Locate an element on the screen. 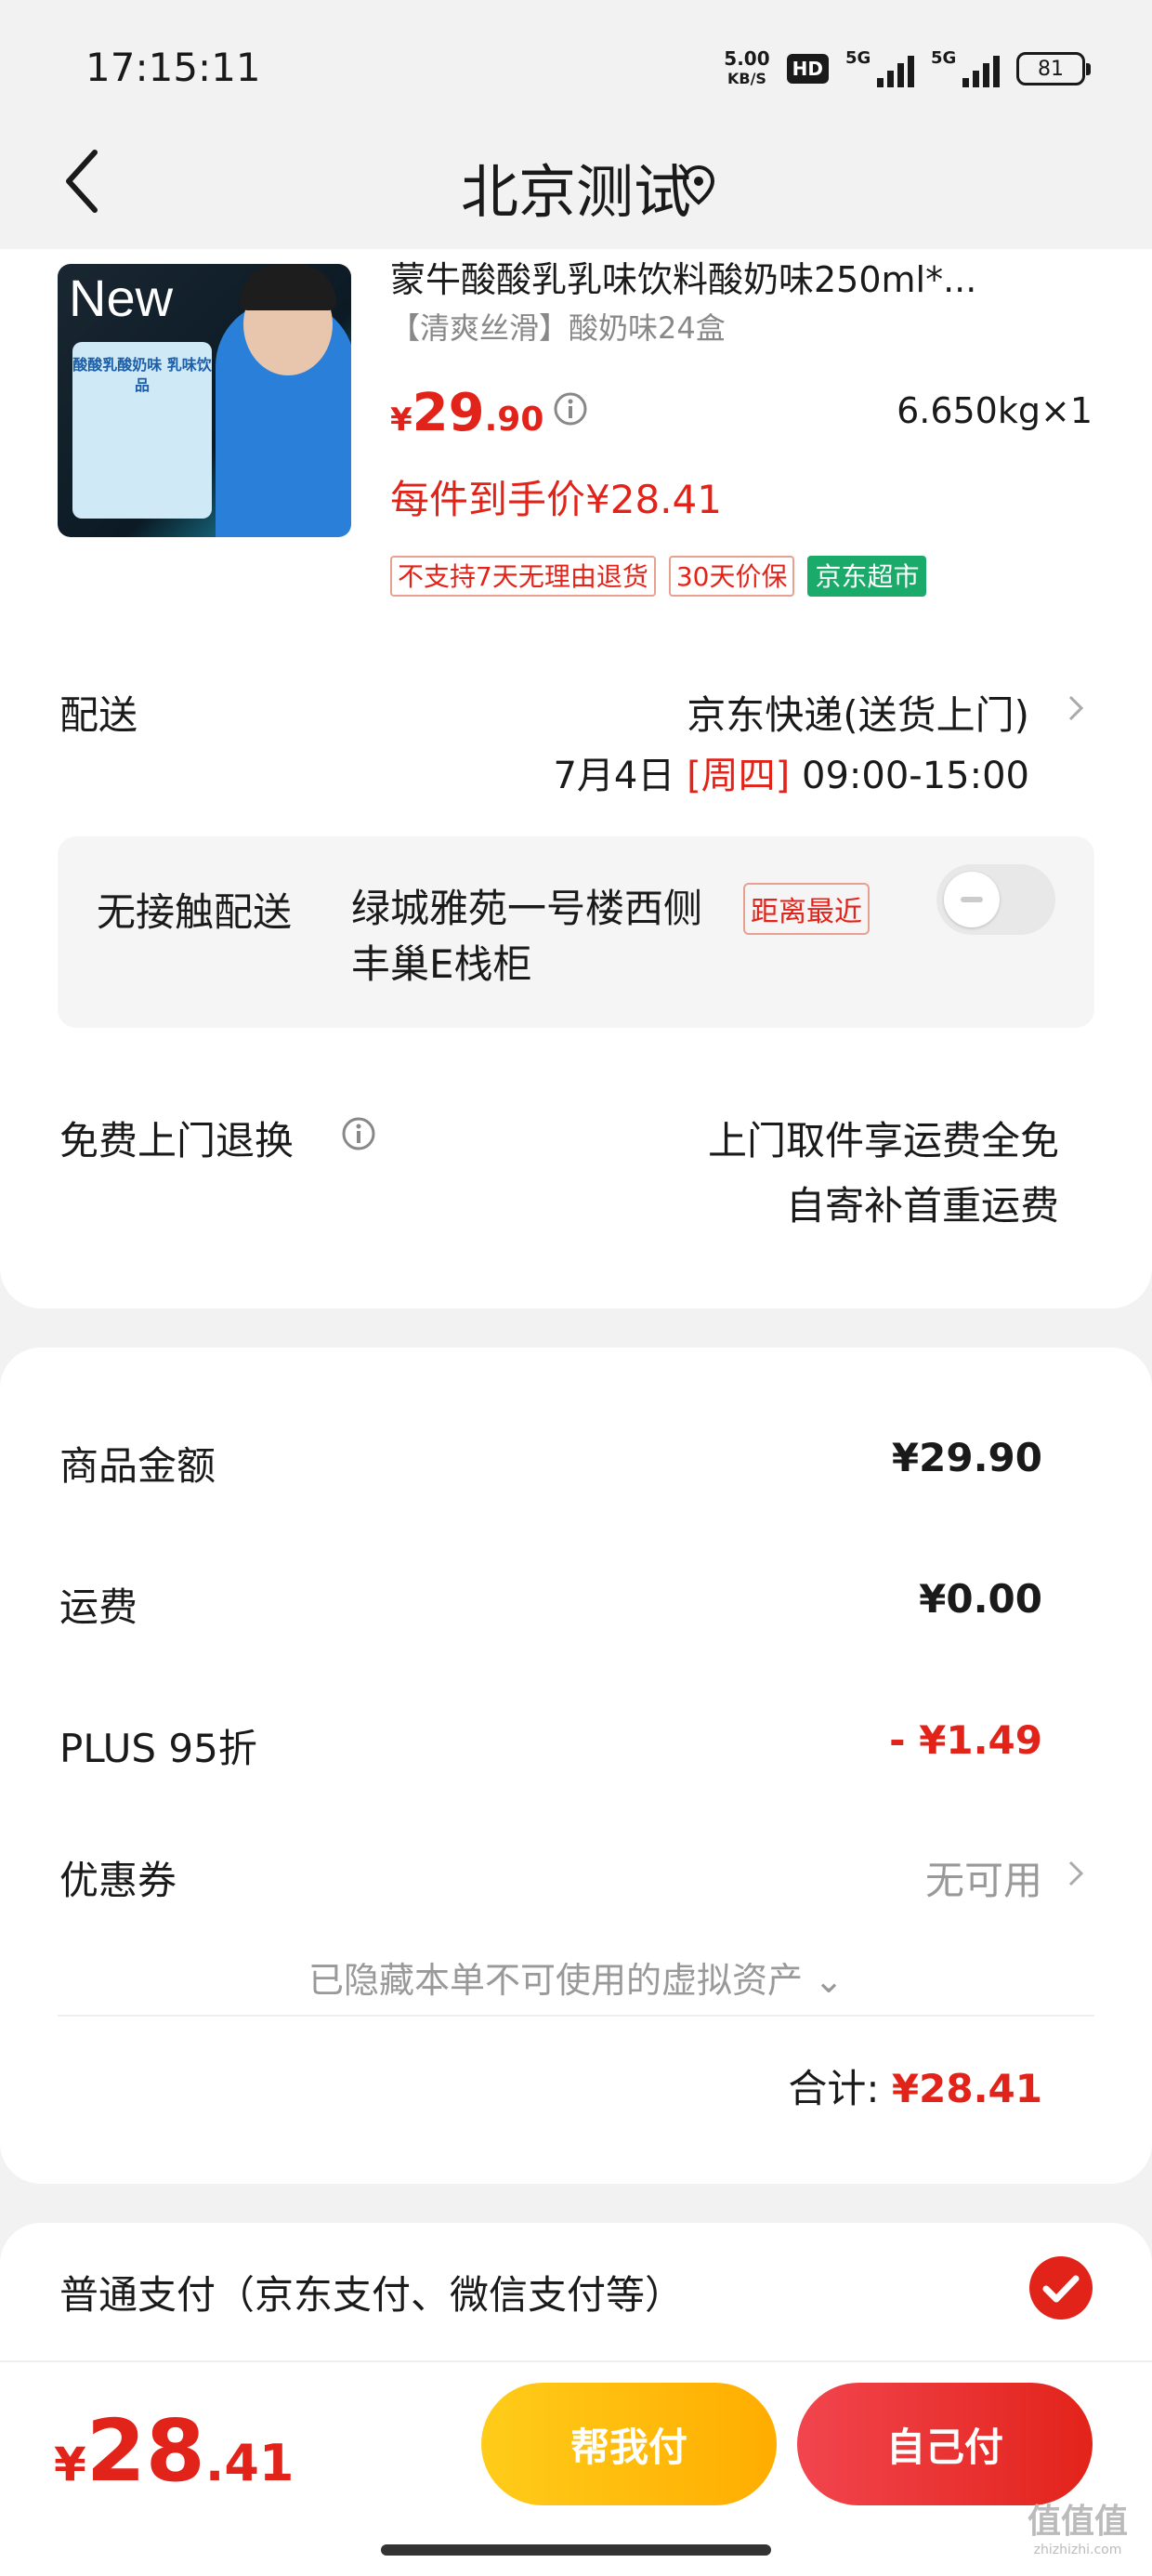 The image size is (1152, 2576). price-int: 29 is located at coordinates (448, 413).